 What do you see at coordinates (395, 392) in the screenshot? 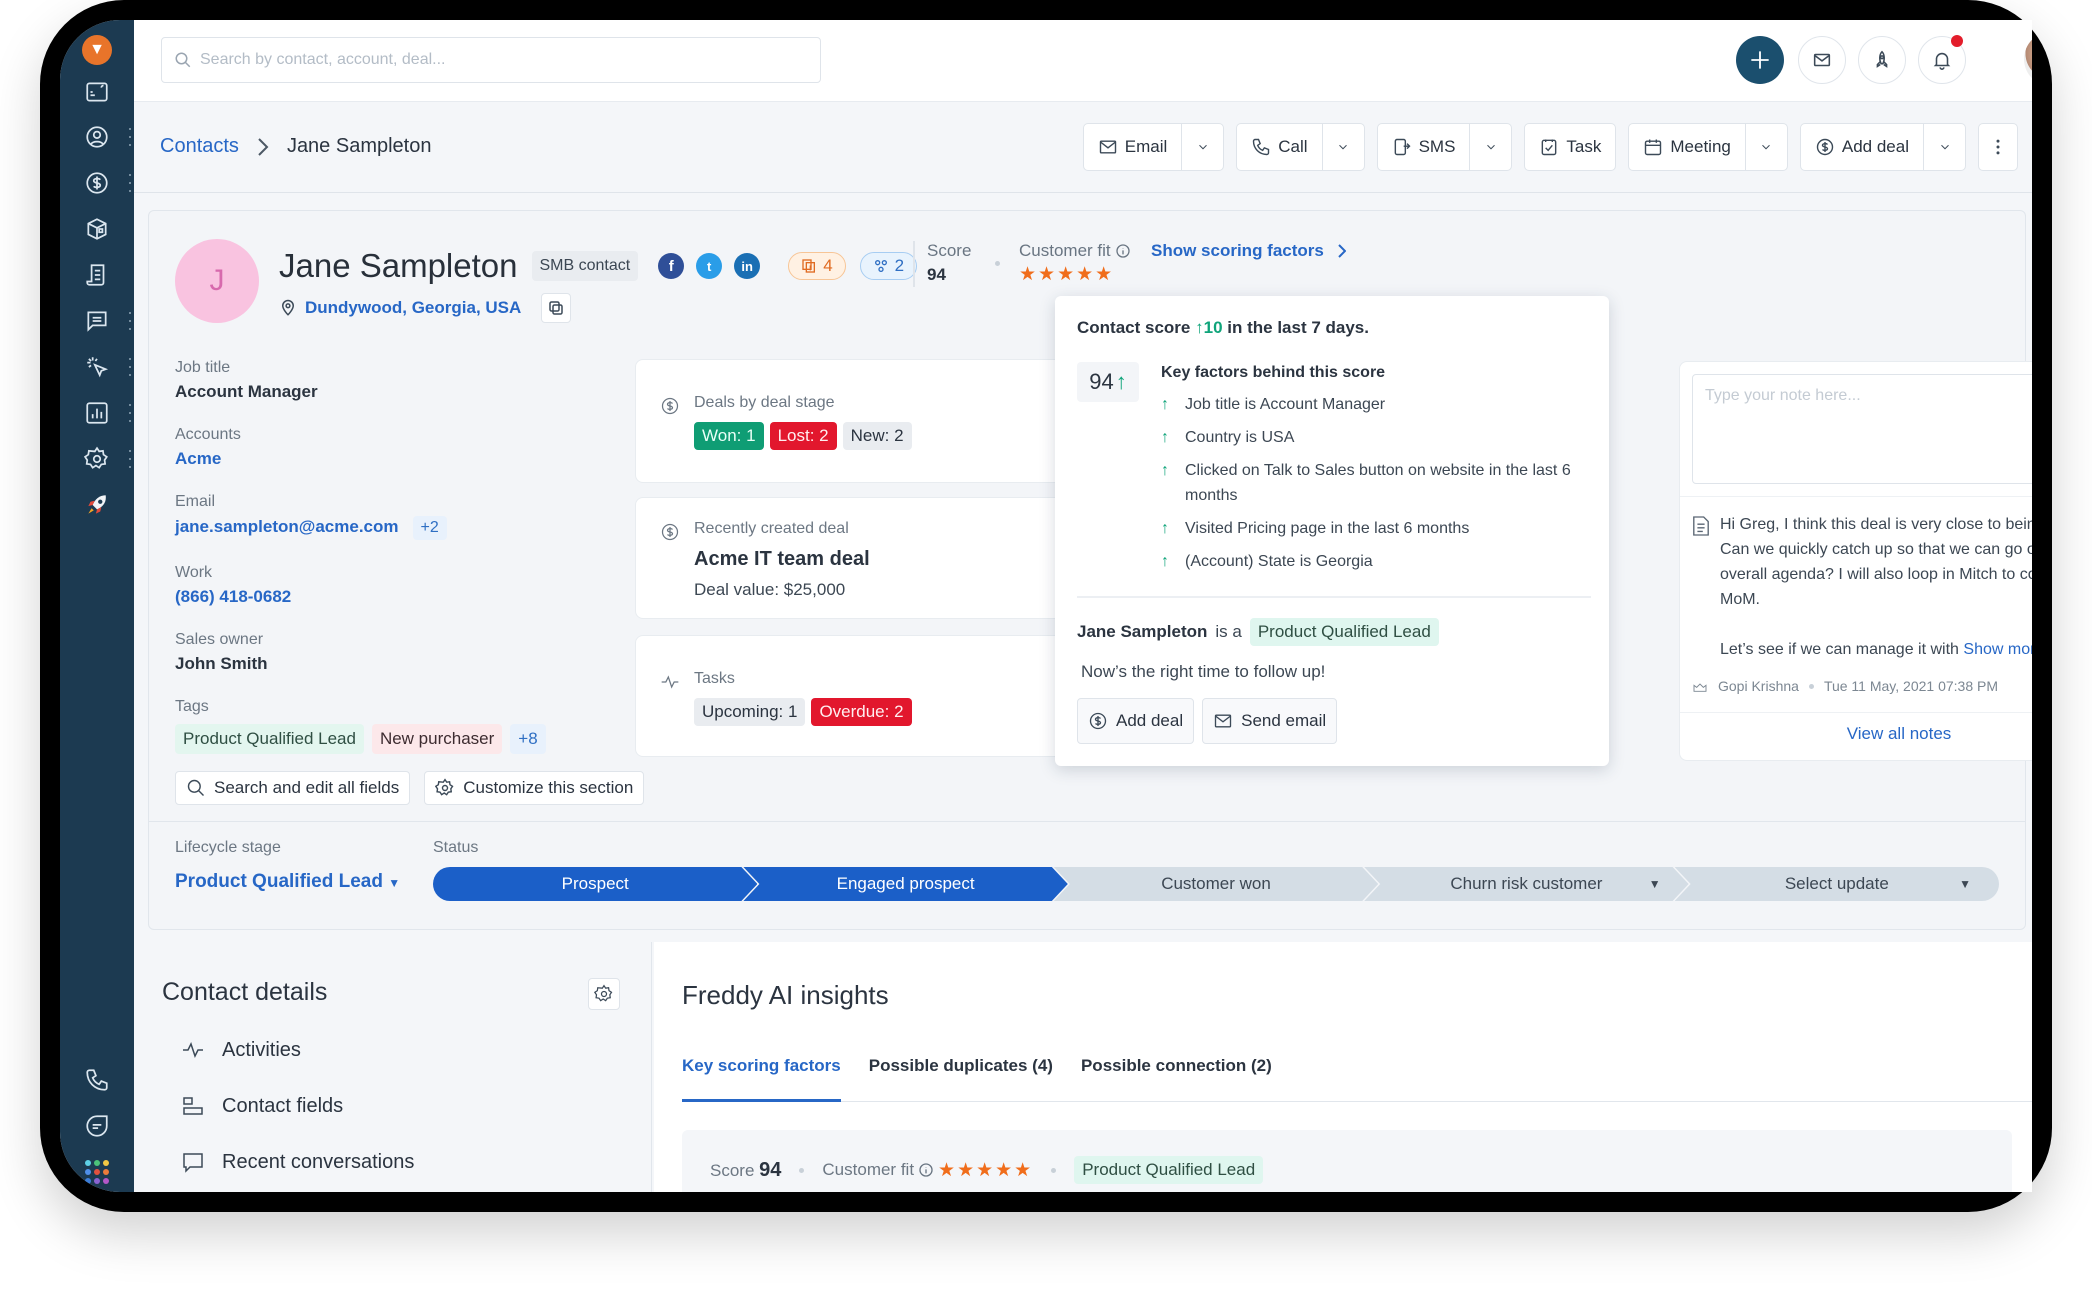
I see `field-value: Account Manager` at bounding box center [395, 392].